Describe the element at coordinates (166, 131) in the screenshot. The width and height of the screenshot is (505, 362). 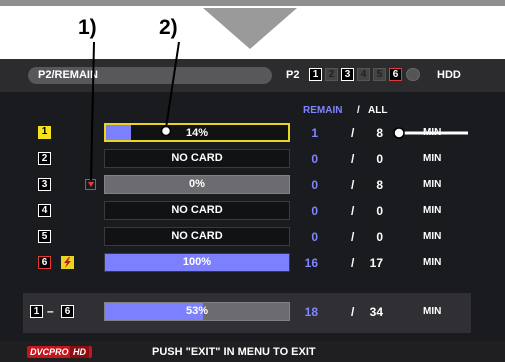
I see `callout-2-dot` at that location.